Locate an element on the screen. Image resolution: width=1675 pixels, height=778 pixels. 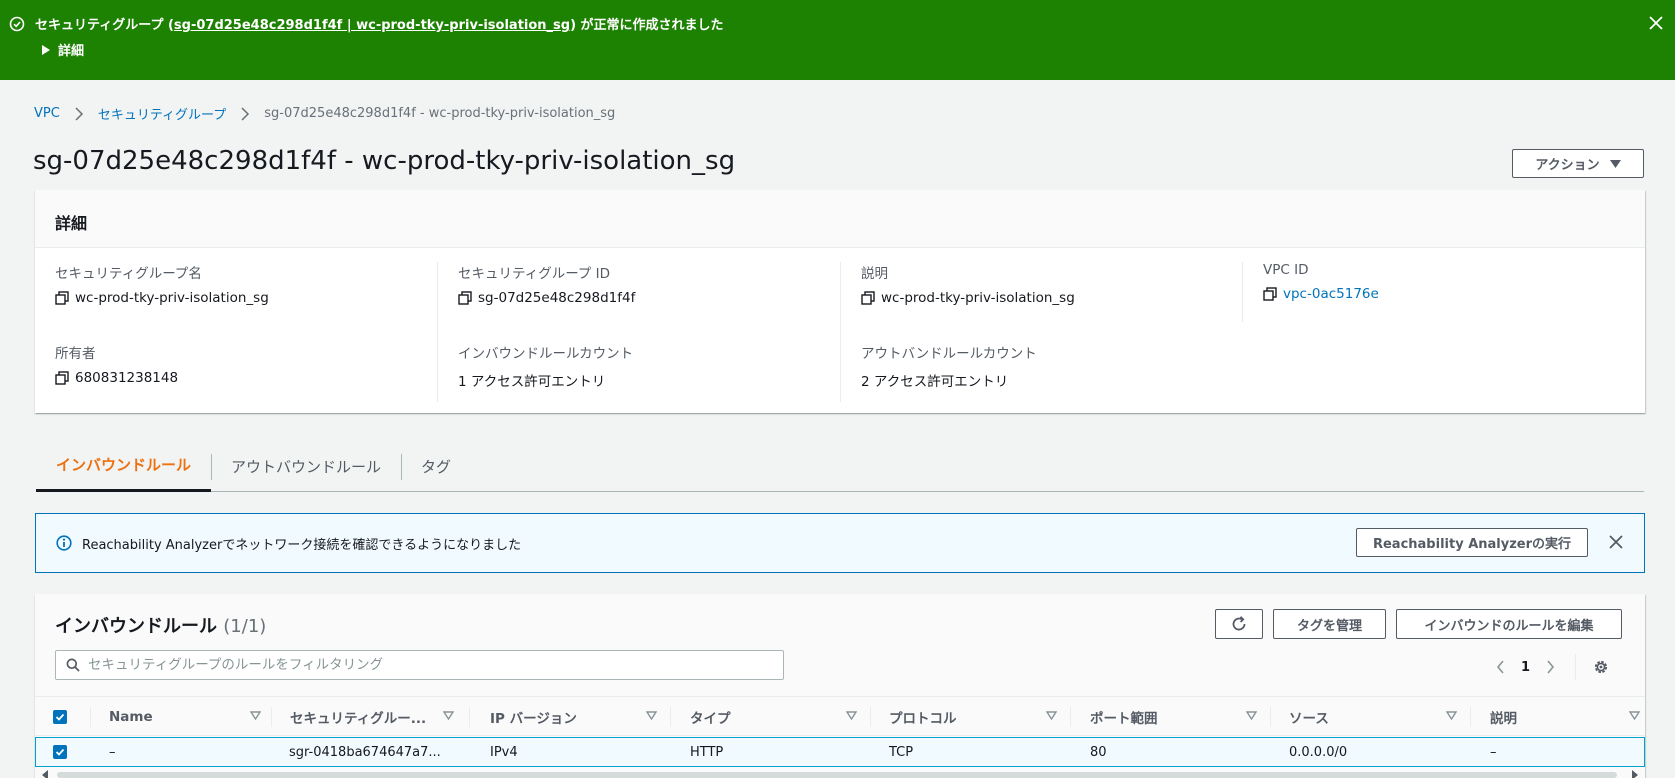
rules-title: インバウンドルール (1/1) is located at coordinates (160, 625).